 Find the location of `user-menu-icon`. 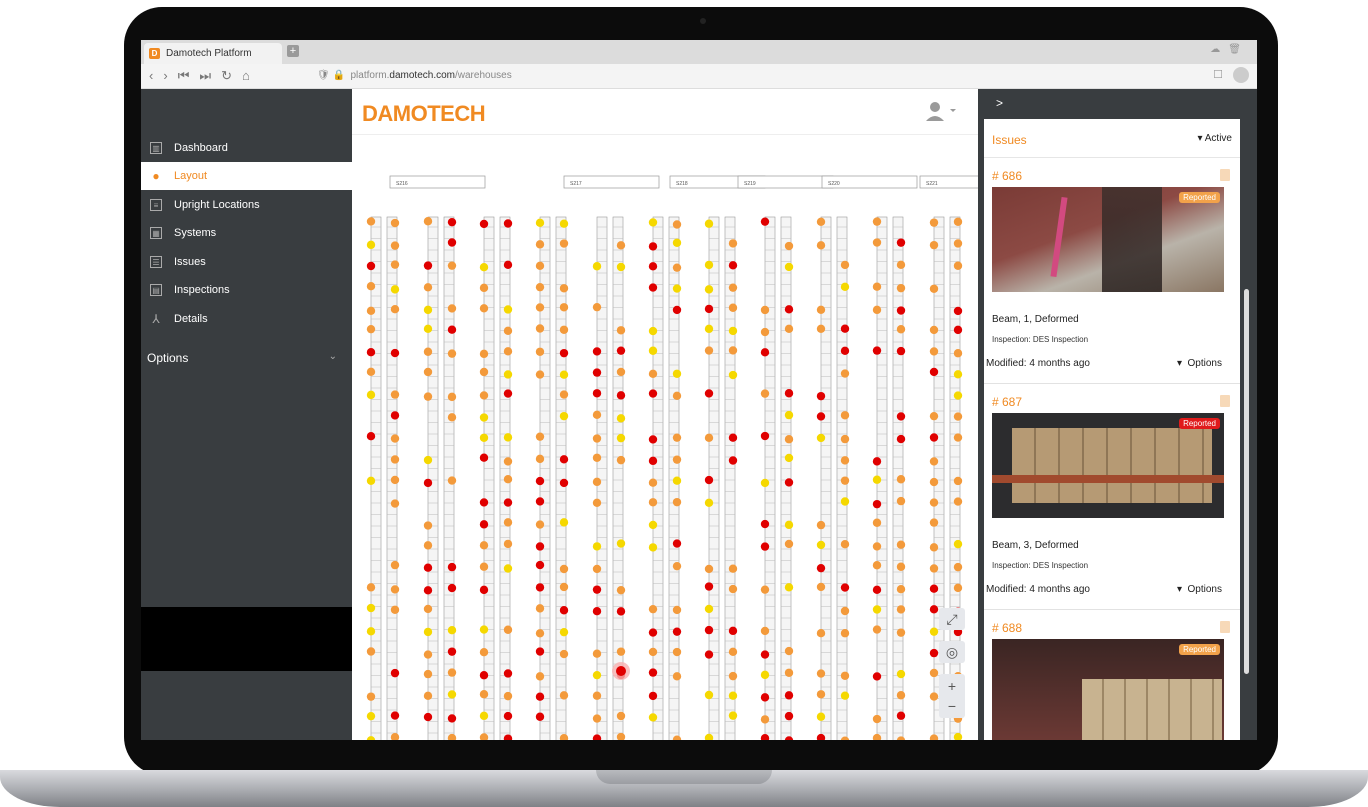

user-menu-icon is located at coordinates (942, 111).